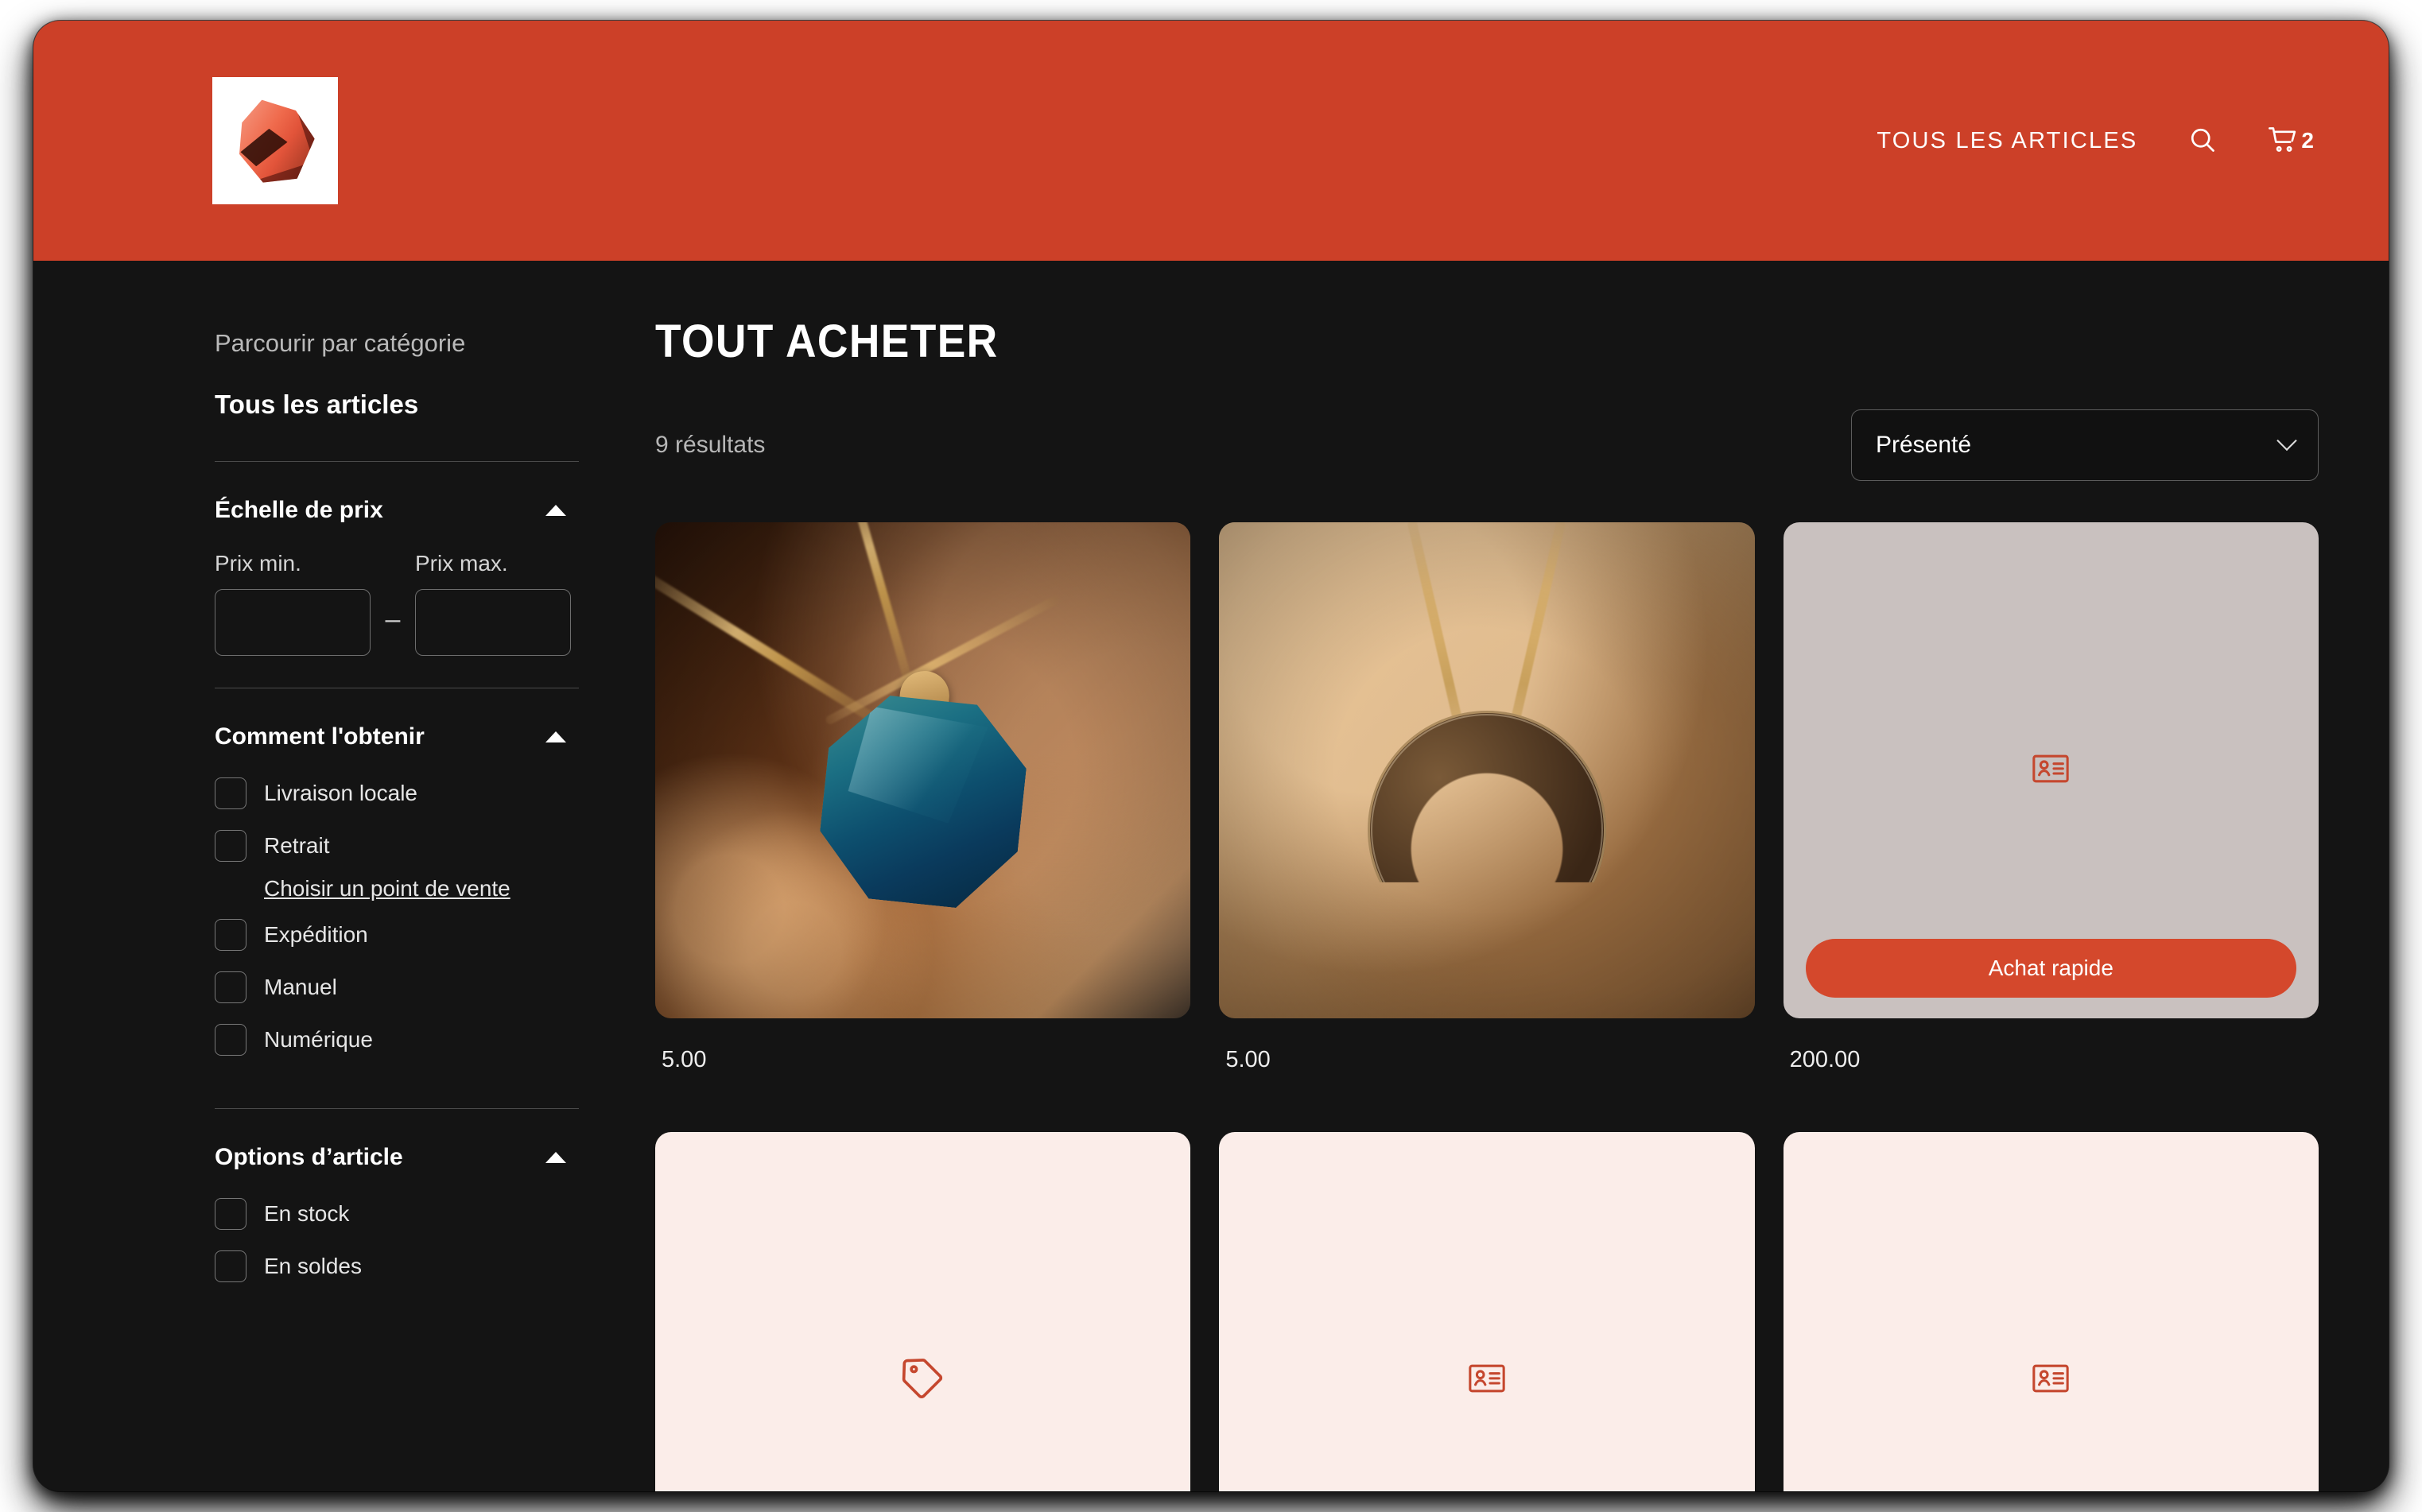  What do you see at coordinates (230, 1266) in the screenshot?
I see `checkbox-on-sale` at bounding box center [230, 1266].